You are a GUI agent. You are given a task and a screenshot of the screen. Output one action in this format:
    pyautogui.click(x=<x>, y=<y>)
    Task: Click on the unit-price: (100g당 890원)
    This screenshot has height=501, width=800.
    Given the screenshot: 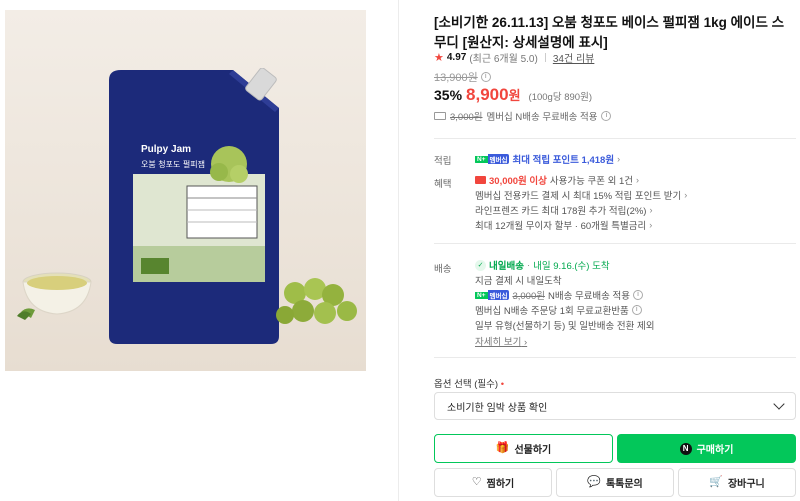 What is the action you would take?
    pyautogui.click(x=560, y=97)
    